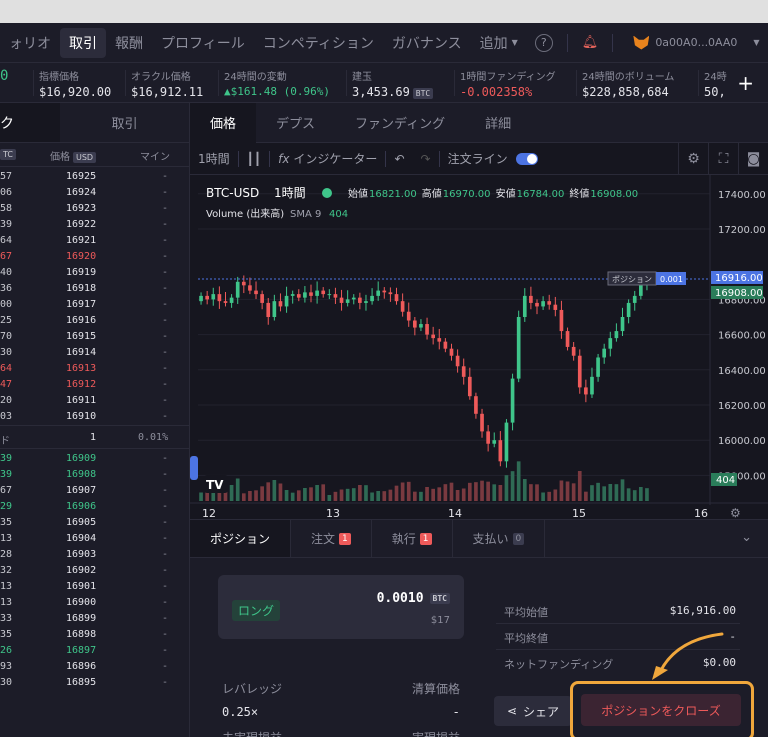 The image size is (768, 737). I want to click on tab-details: 詳細, so click(498, 123).